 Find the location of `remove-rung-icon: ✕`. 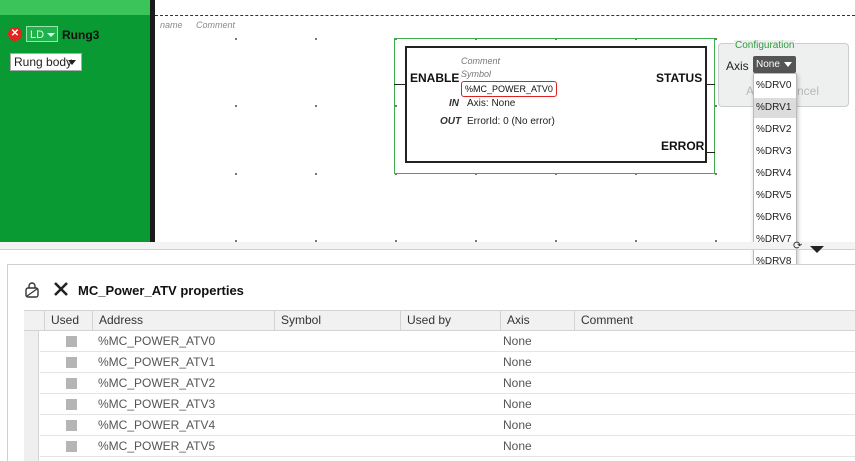

remove-rung-icon: ✕ is located at coordinates (15, 34).